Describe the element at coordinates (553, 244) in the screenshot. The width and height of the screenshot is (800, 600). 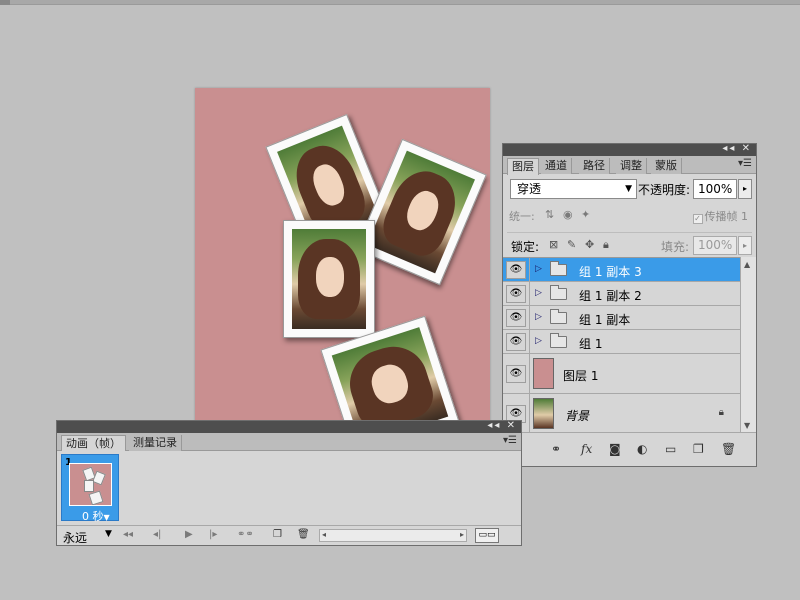
I see `lock-transparency-icon: ⊠` at that location.